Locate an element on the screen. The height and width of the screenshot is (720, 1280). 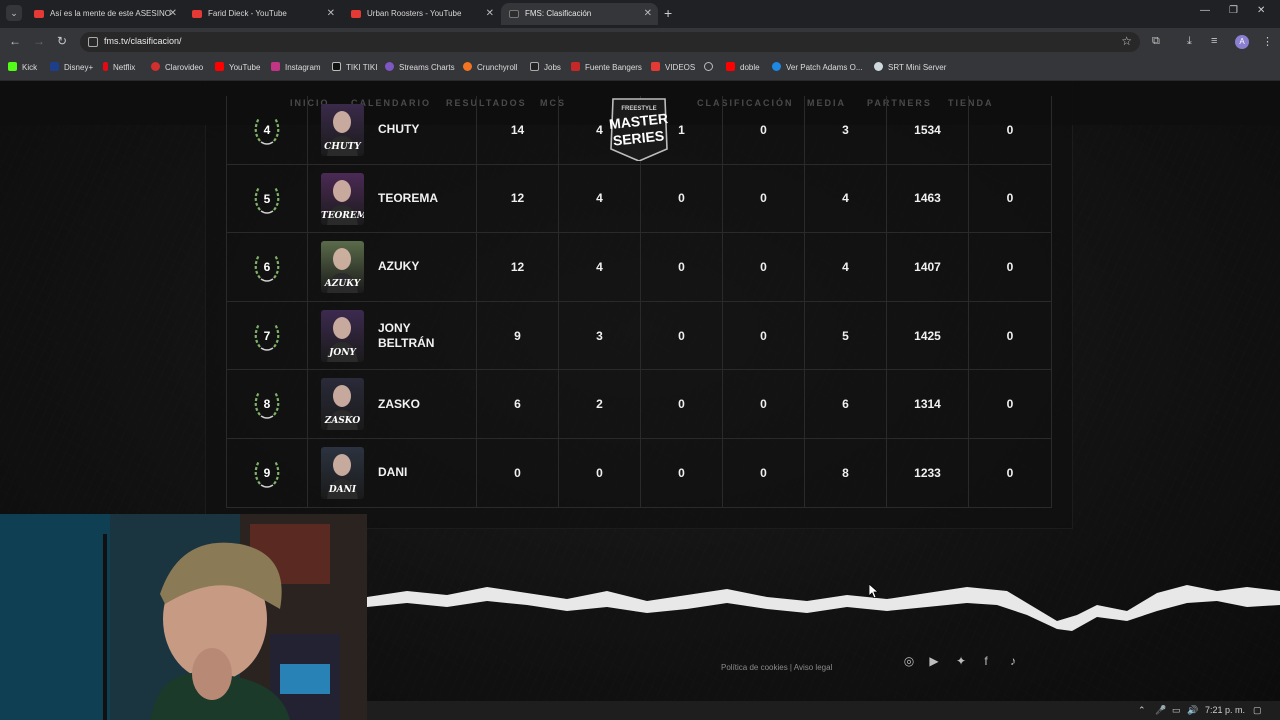
mc-cell: ZASKO ZASKO is located at coordinates (392, 404).